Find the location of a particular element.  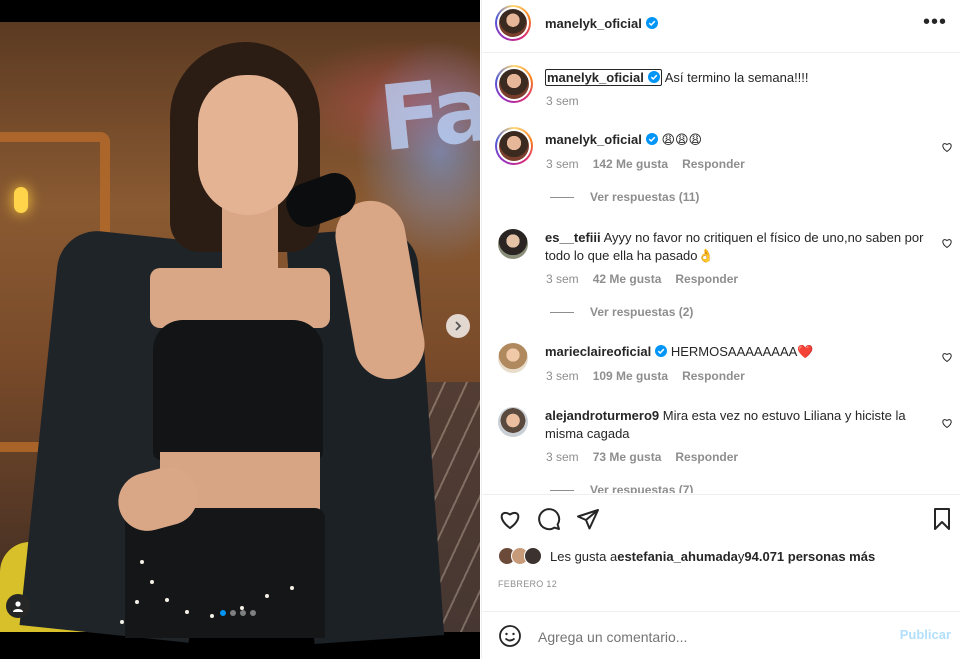

publish-button: Publicar is located at coordinates (925, 634).